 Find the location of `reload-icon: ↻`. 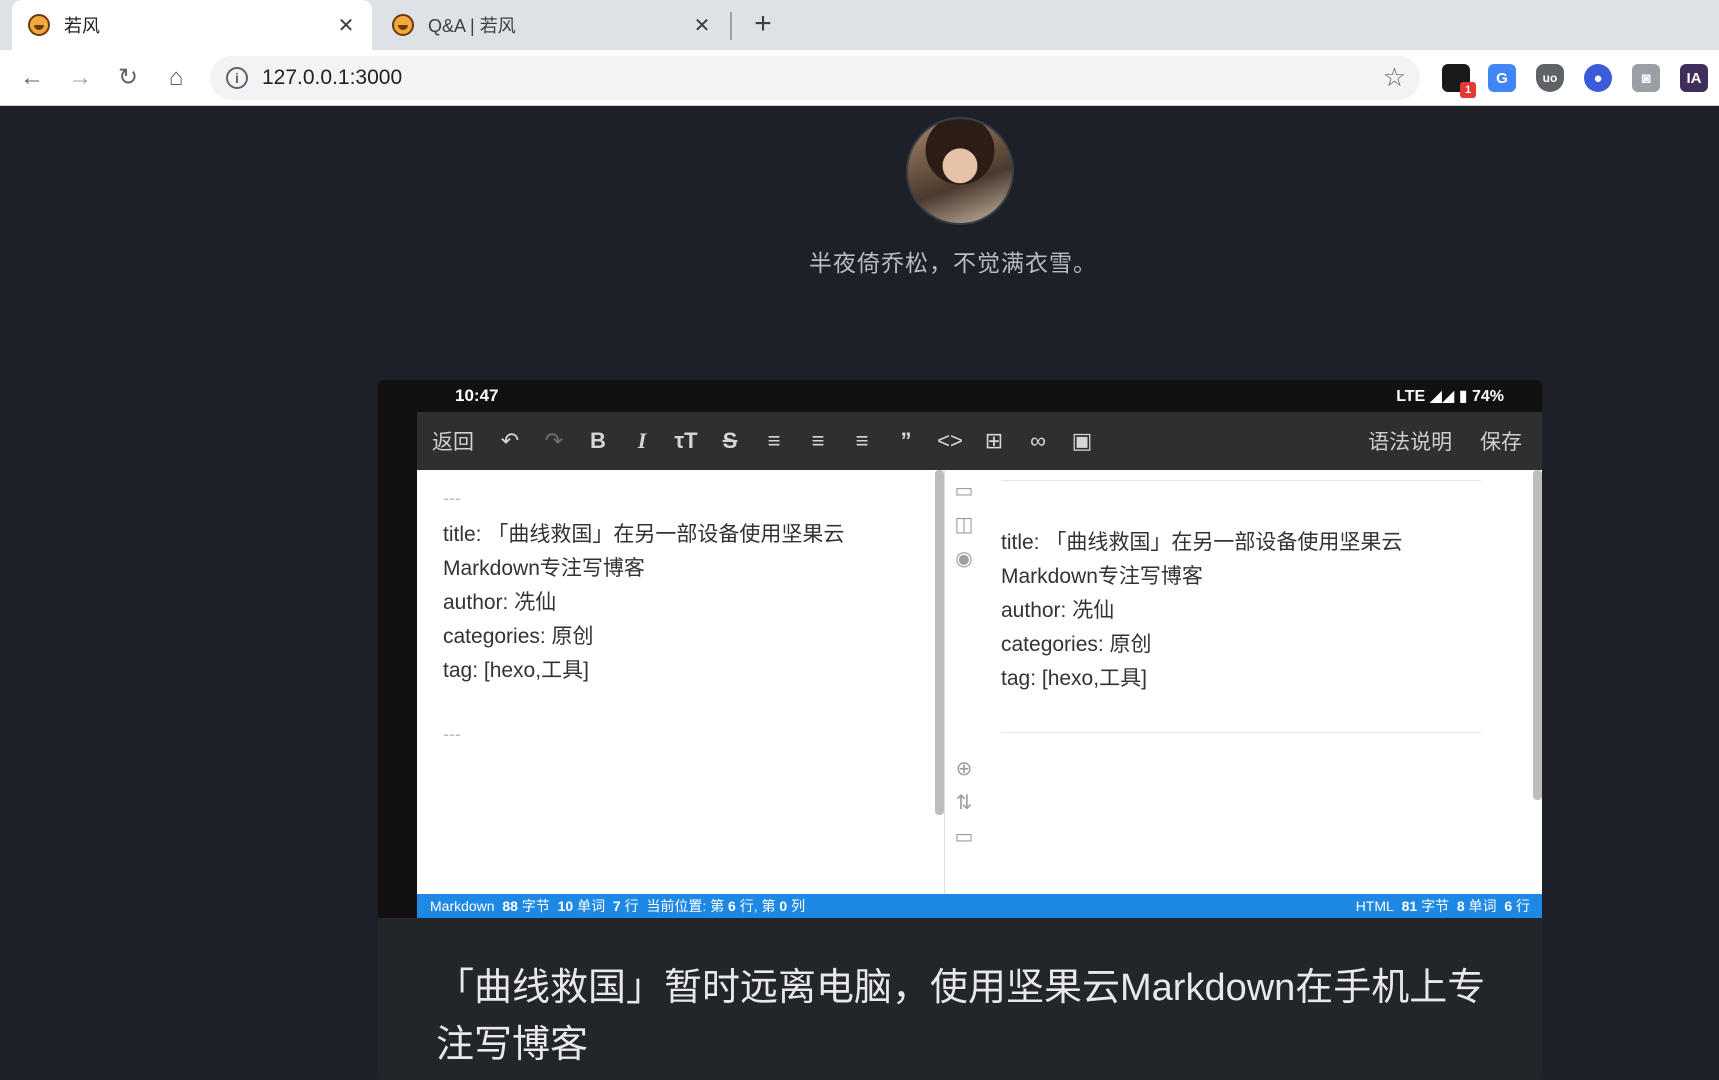

reload-icon: ↻ is located at coordinates (128, 78).